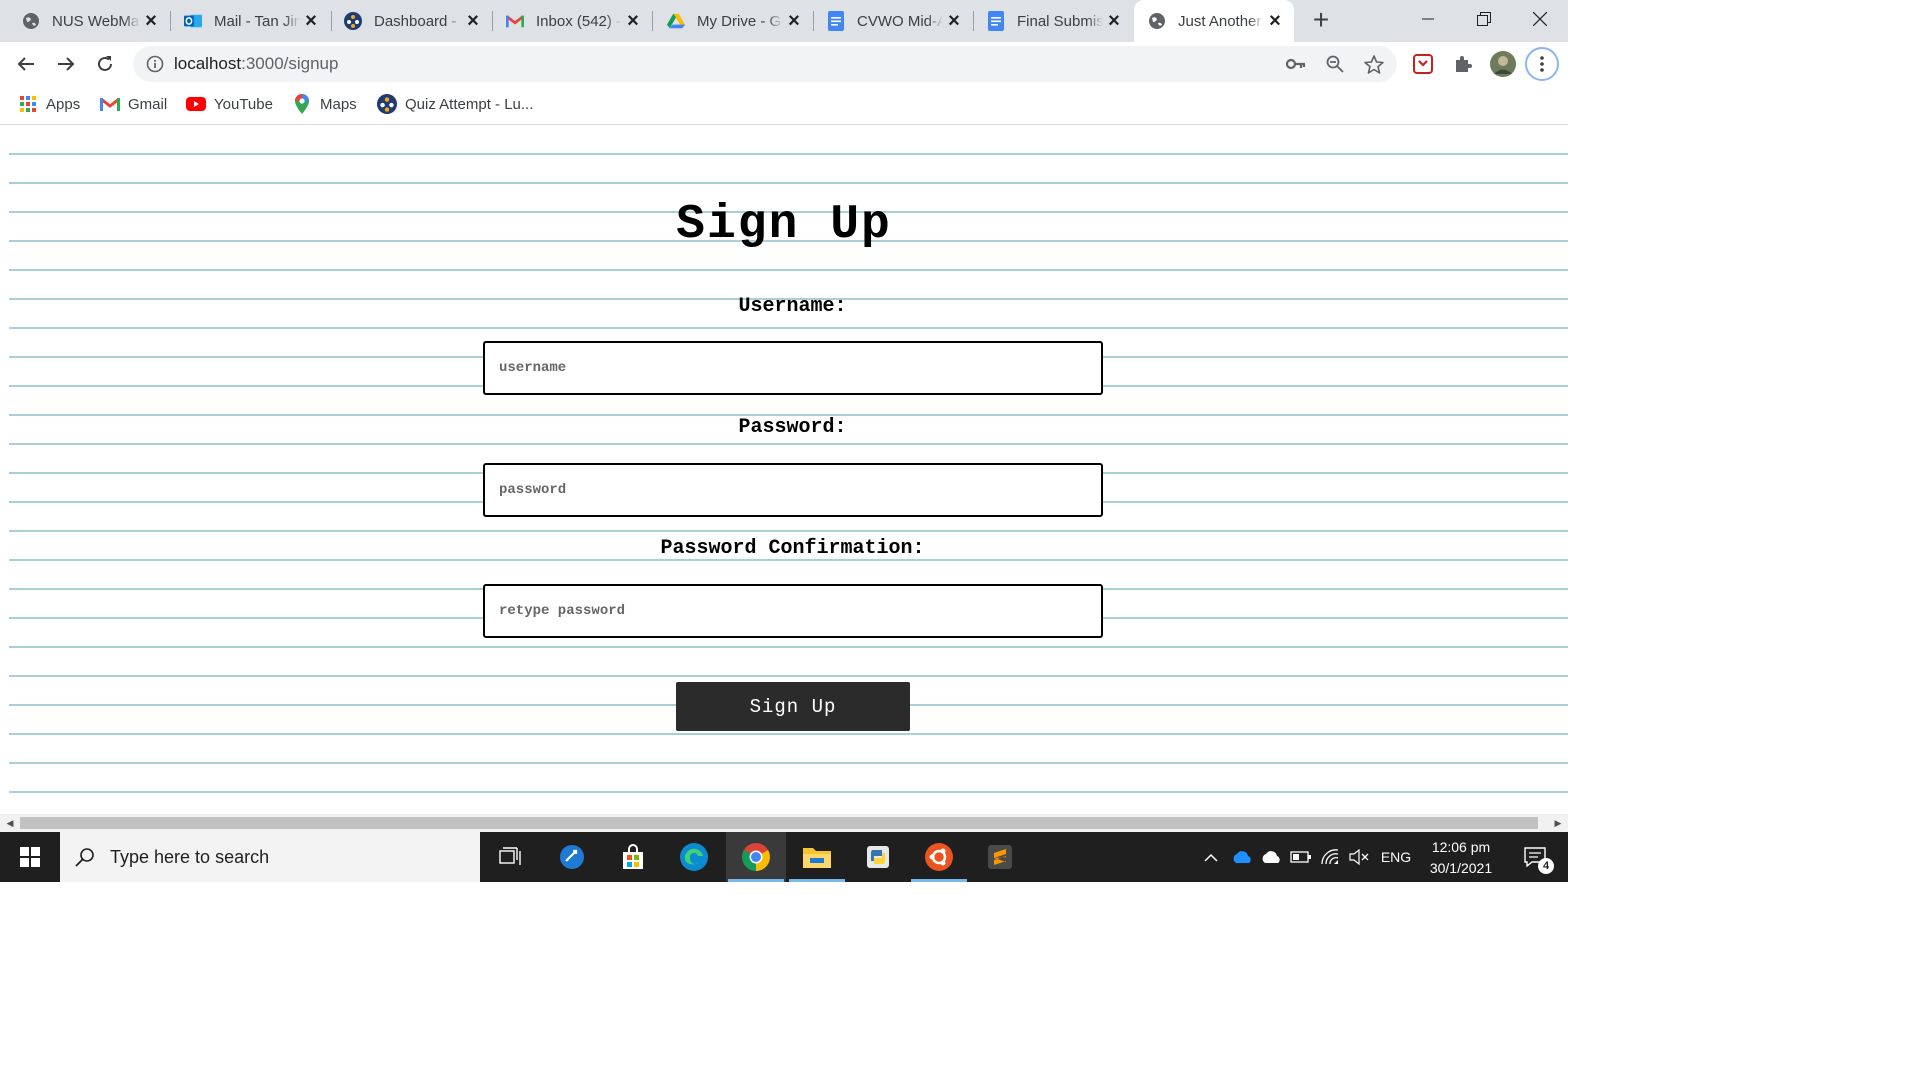 The width and height of the screenshot is (1920, 1080). What do you see at coordinates (1461, 847) in the screenshot?
I see `clock-time: 12:06 pm` at bounding box center [1461, 847].